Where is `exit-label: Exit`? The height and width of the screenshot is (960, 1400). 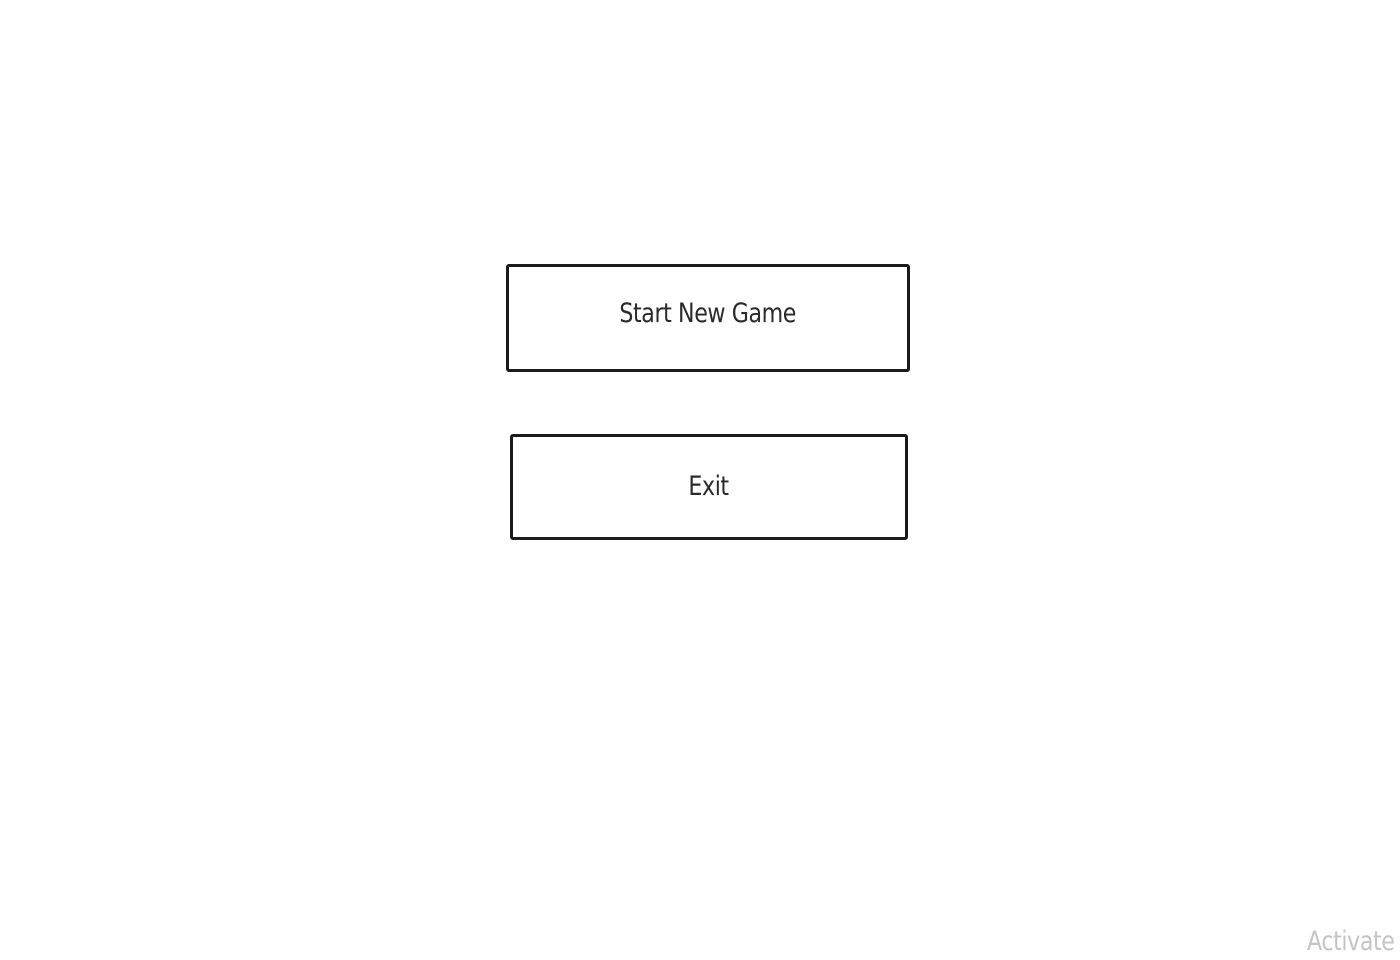
exit-label: Exit is located at coordinates (709, 486).